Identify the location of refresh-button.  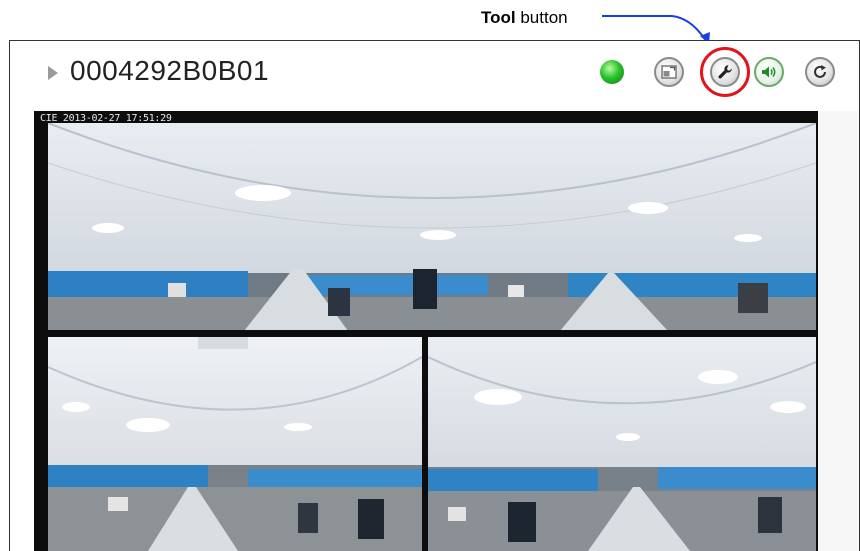
(820, 72).